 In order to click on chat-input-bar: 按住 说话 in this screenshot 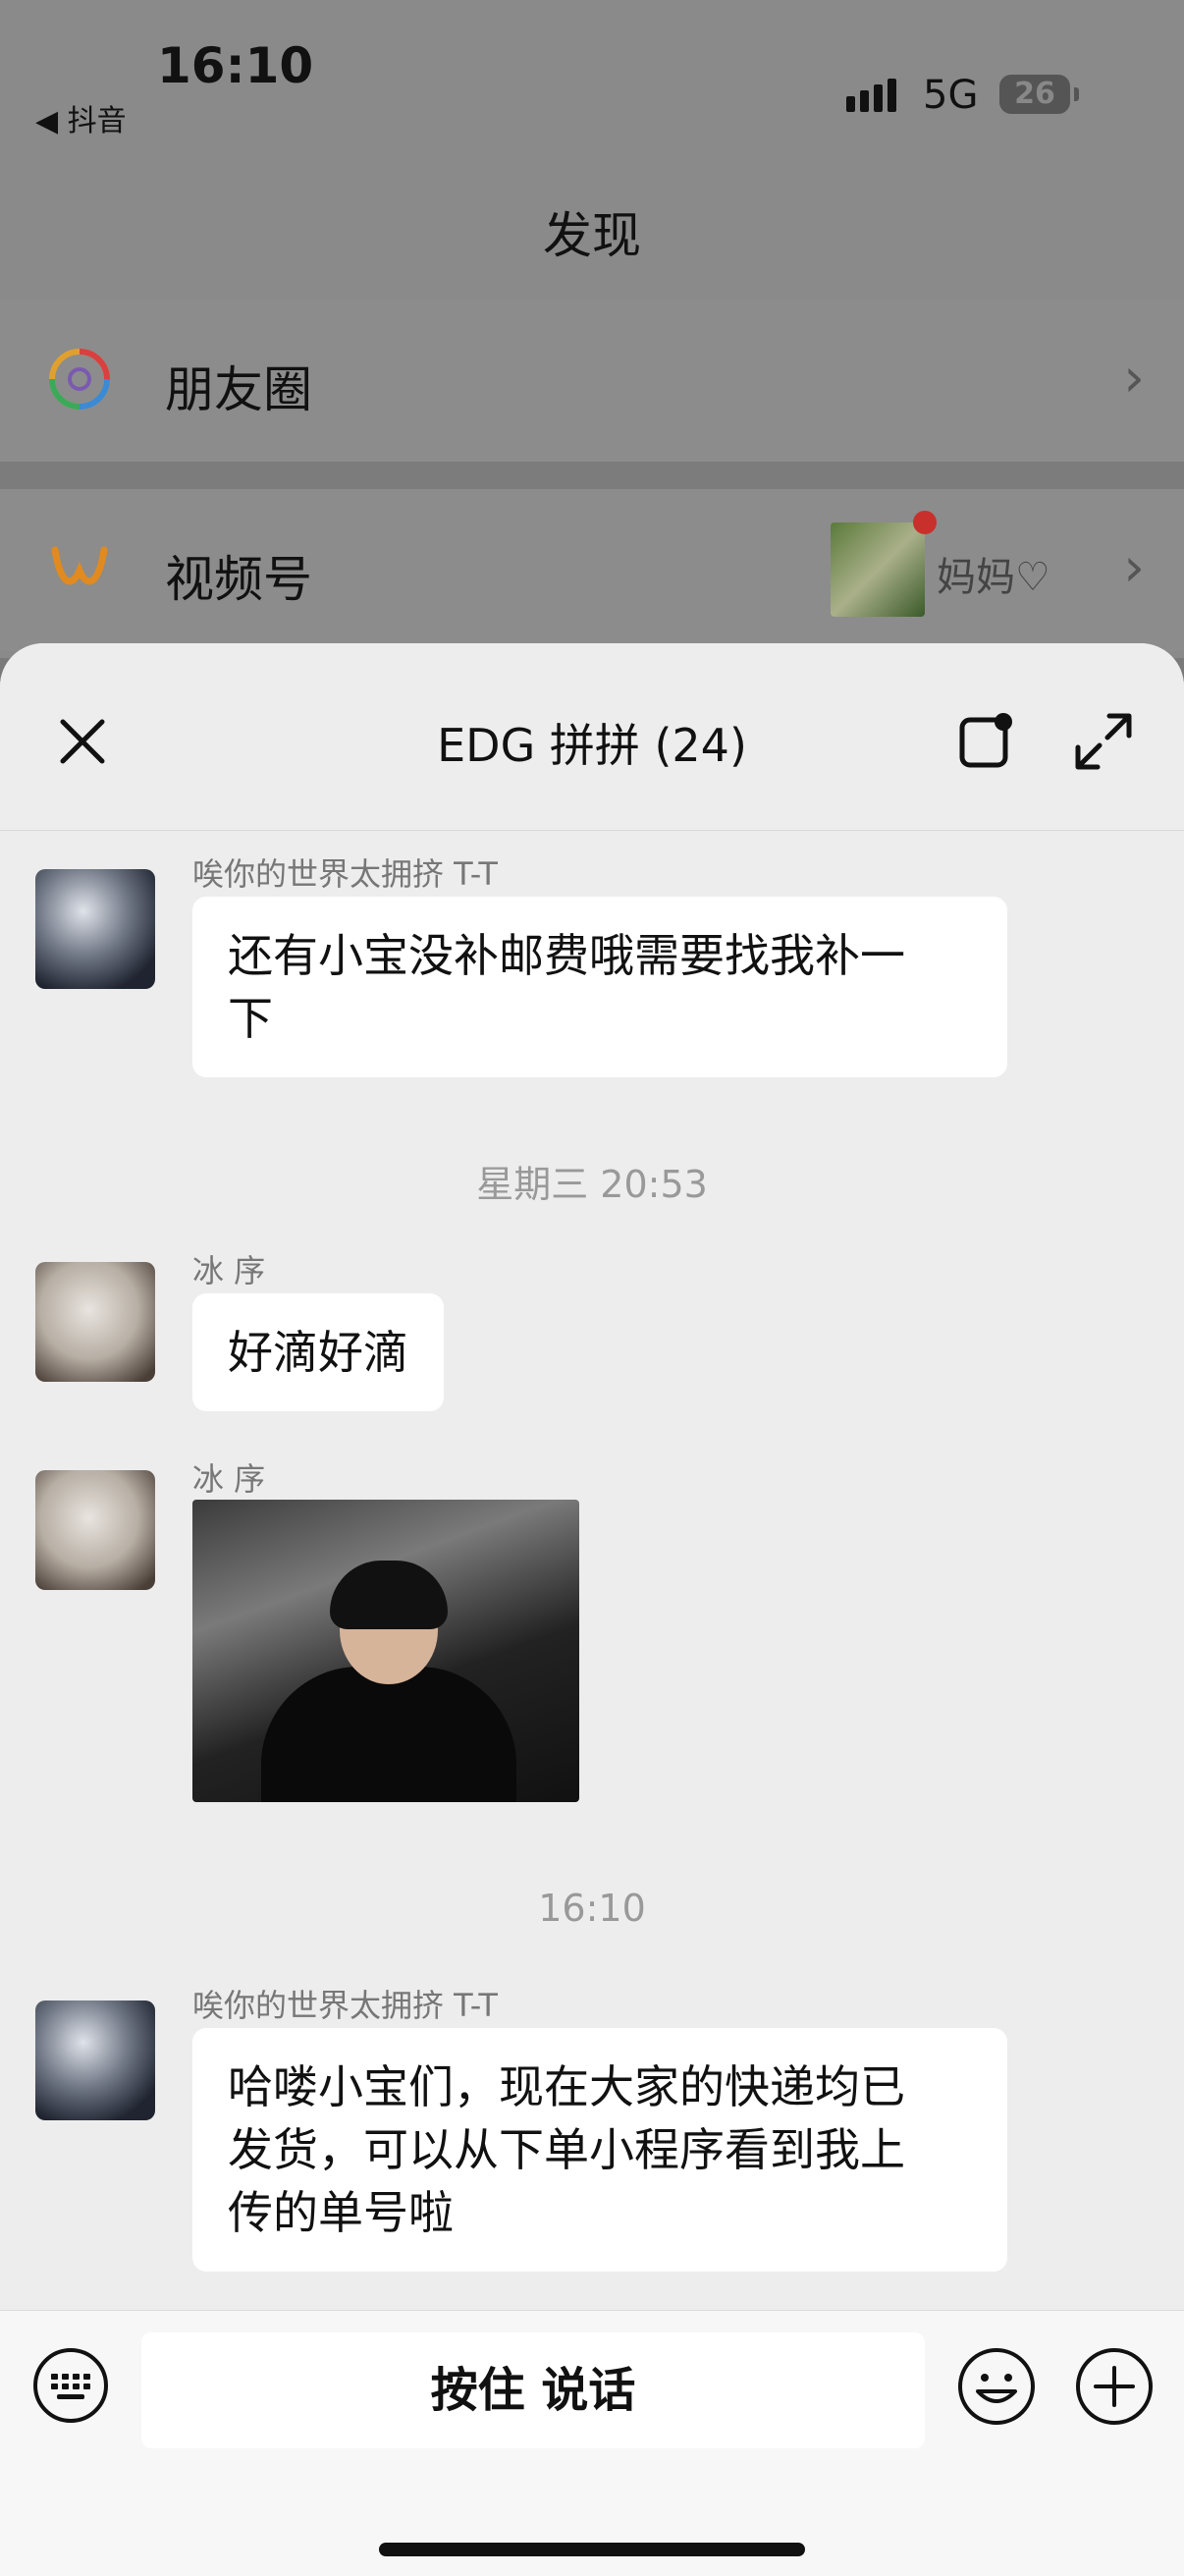, I will do `click(592, 2443)`.